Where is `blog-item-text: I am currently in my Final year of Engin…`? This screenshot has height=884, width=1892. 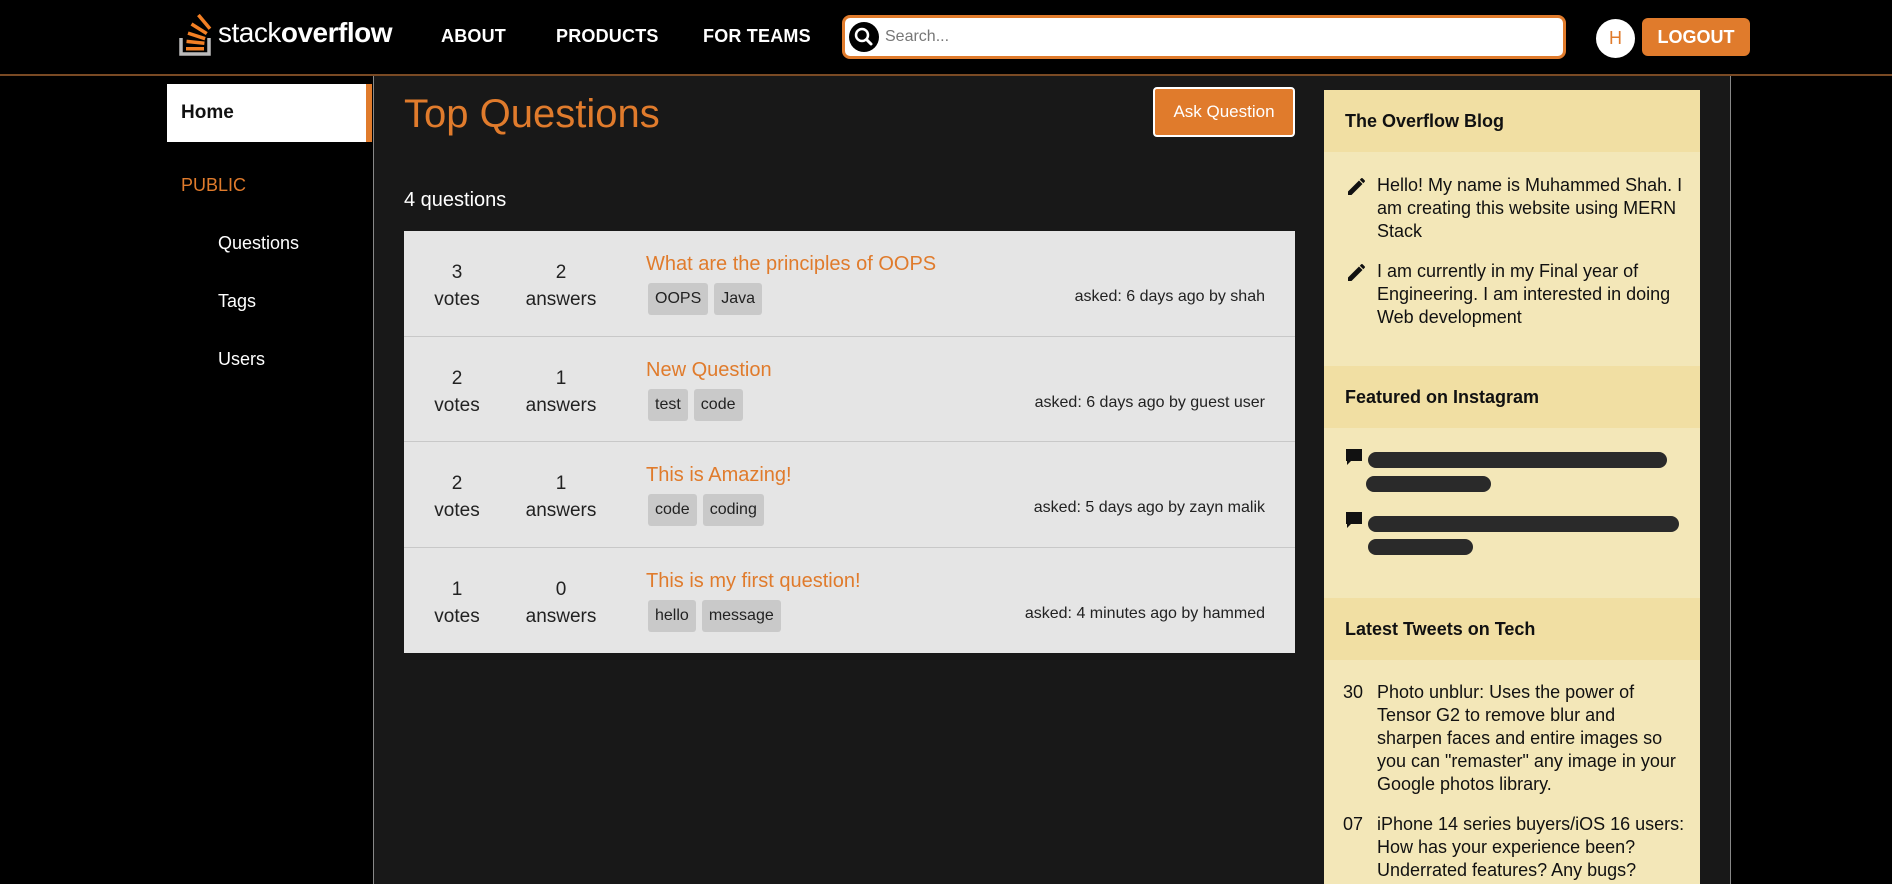
blog-item-text: I am currently in my Final year of Engin… is located at coordinates (1524, 294).